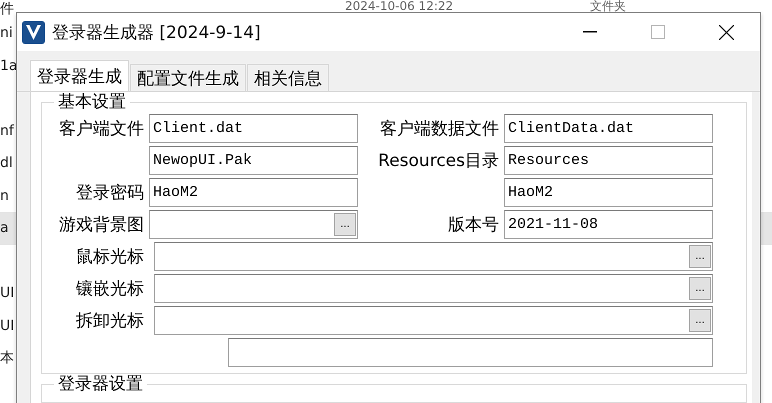 This screenshot has width=772, height=403. What do you see at coordinates (726, 32) in the screenshot?
I see `close-icon` at bounding box center [726, 32].